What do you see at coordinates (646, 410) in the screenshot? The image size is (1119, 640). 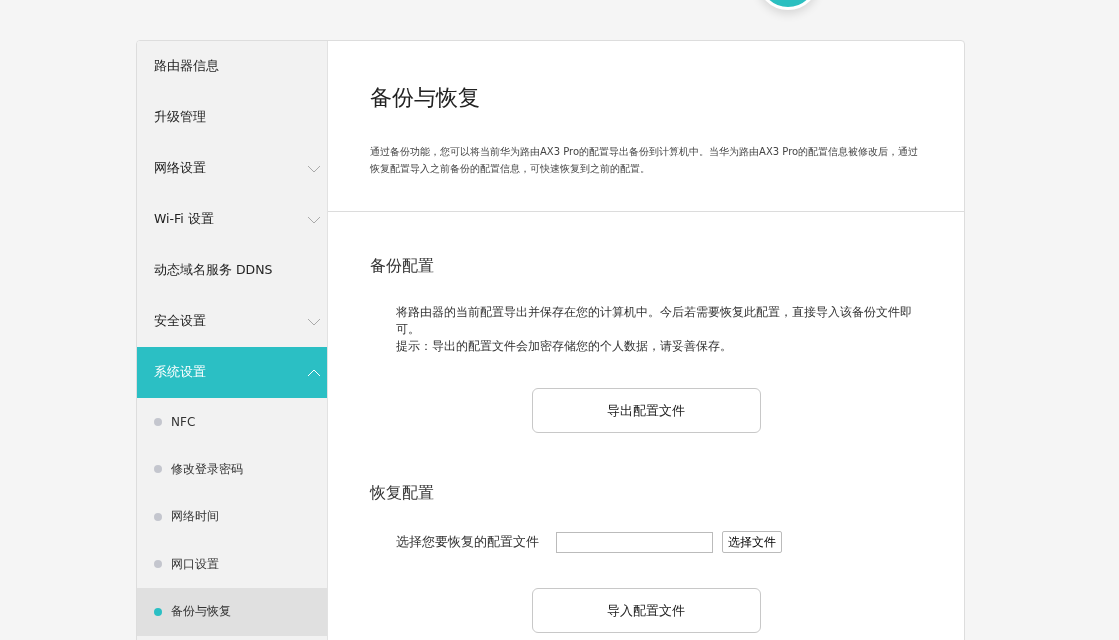 I see `export-button: 导出配置文件` at bounding box center [646, 410].